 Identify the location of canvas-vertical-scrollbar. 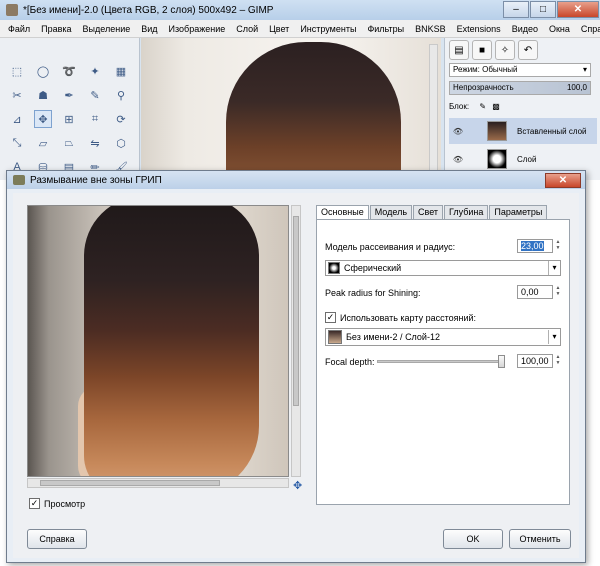
(433, 110).